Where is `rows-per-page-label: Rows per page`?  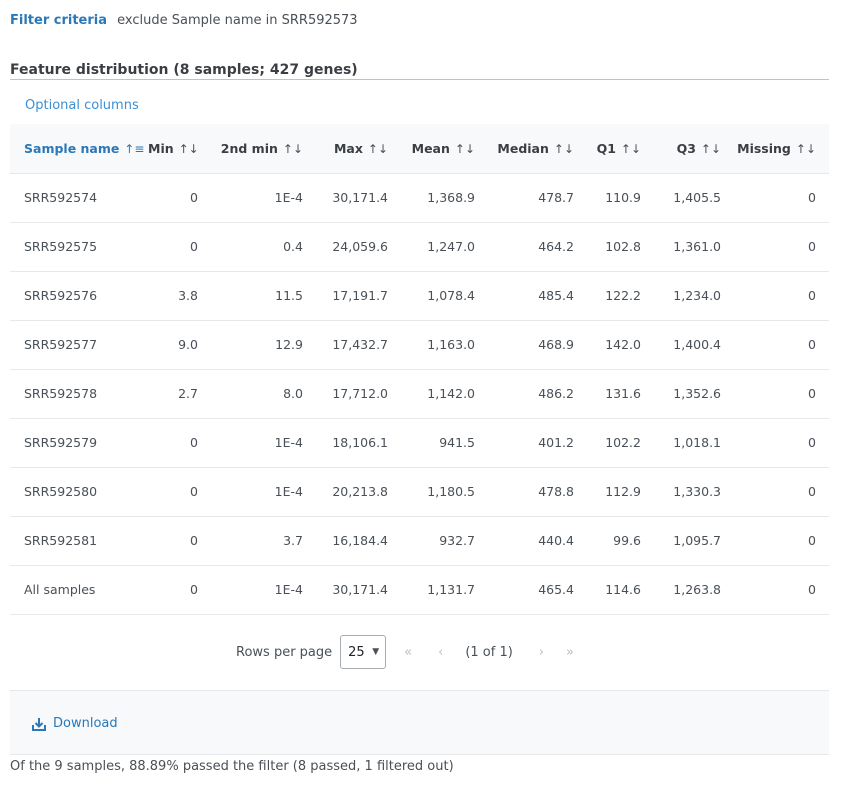 rows-per-page-label: Rows per page is located at coordinates (284, 652).